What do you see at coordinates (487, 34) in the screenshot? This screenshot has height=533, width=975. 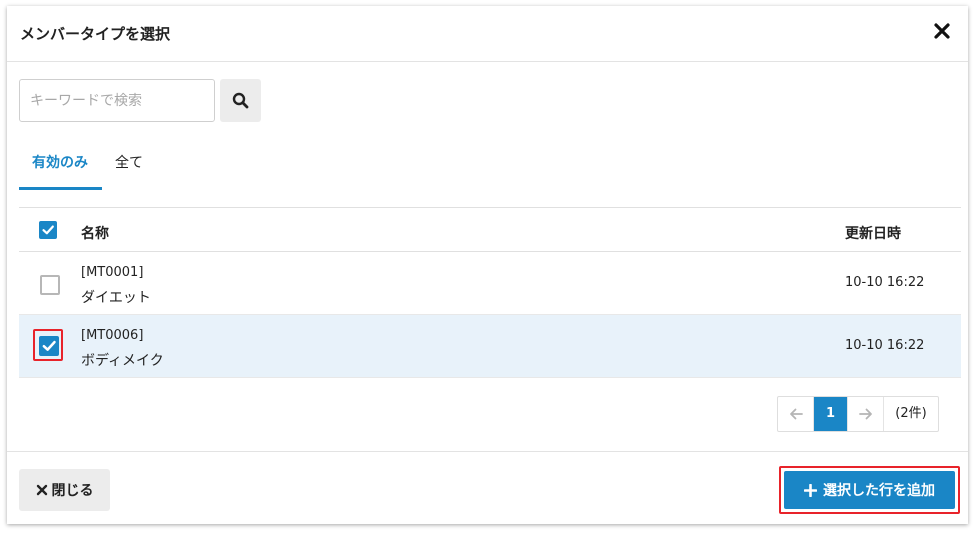 I see `dialog-header: メンバータイプを選択` at bounding box center [487, 34].